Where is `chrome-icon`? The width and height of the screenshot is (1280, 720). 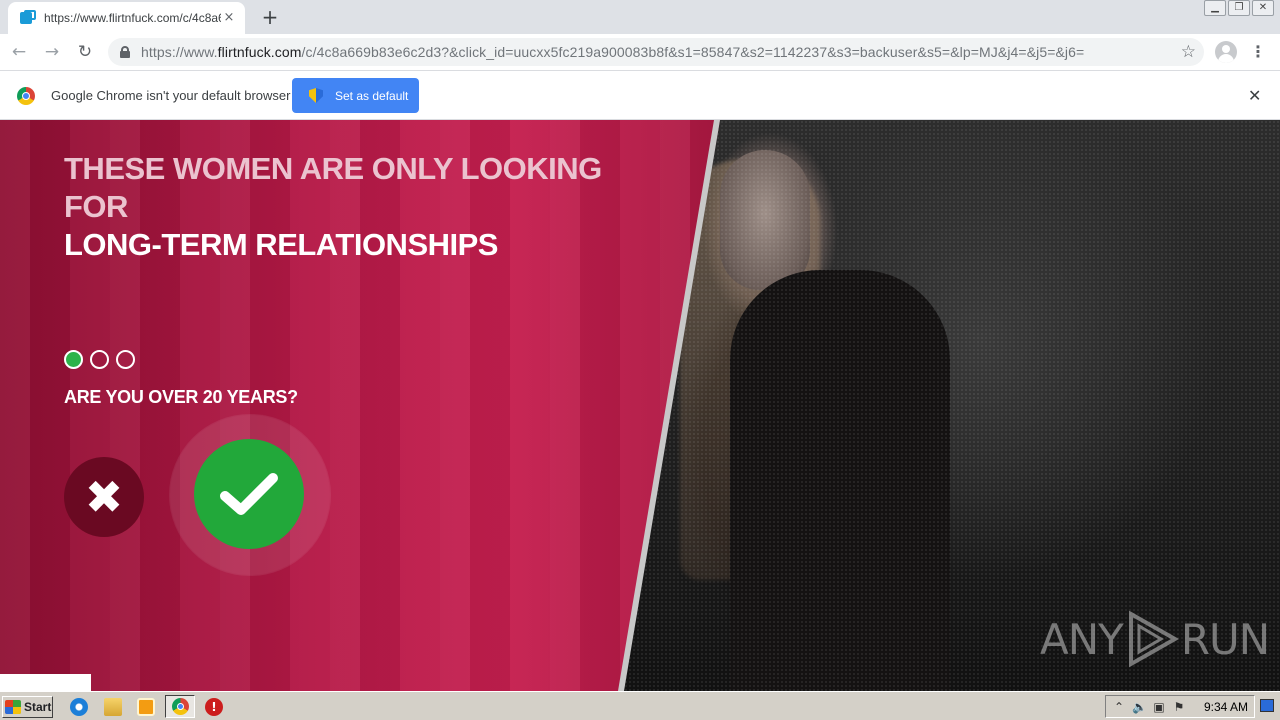 chrome-icon is located at coordinates (180, 706).